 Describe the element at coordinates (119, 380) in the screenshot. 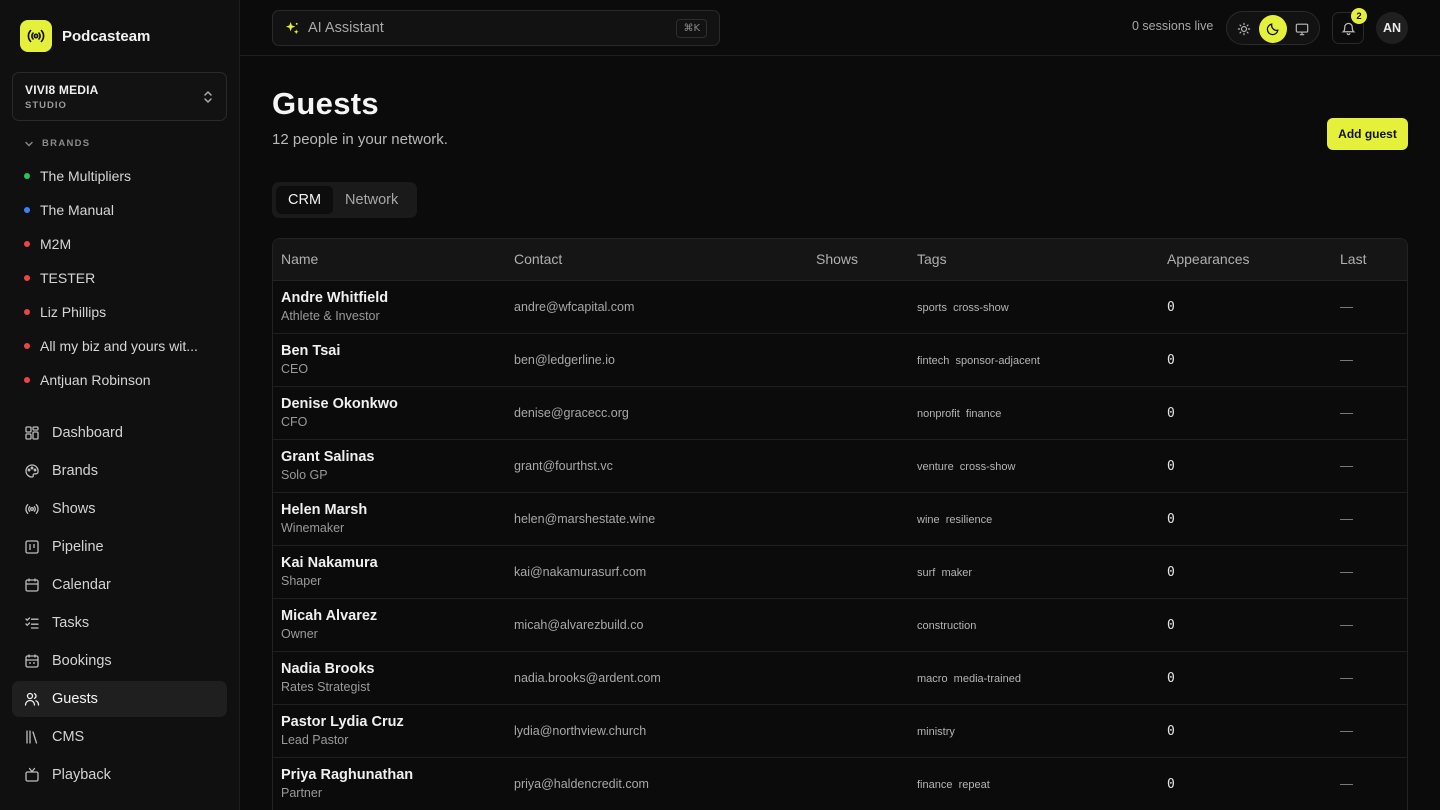

I see `brand-item: Antjuan Robinson` at that location.